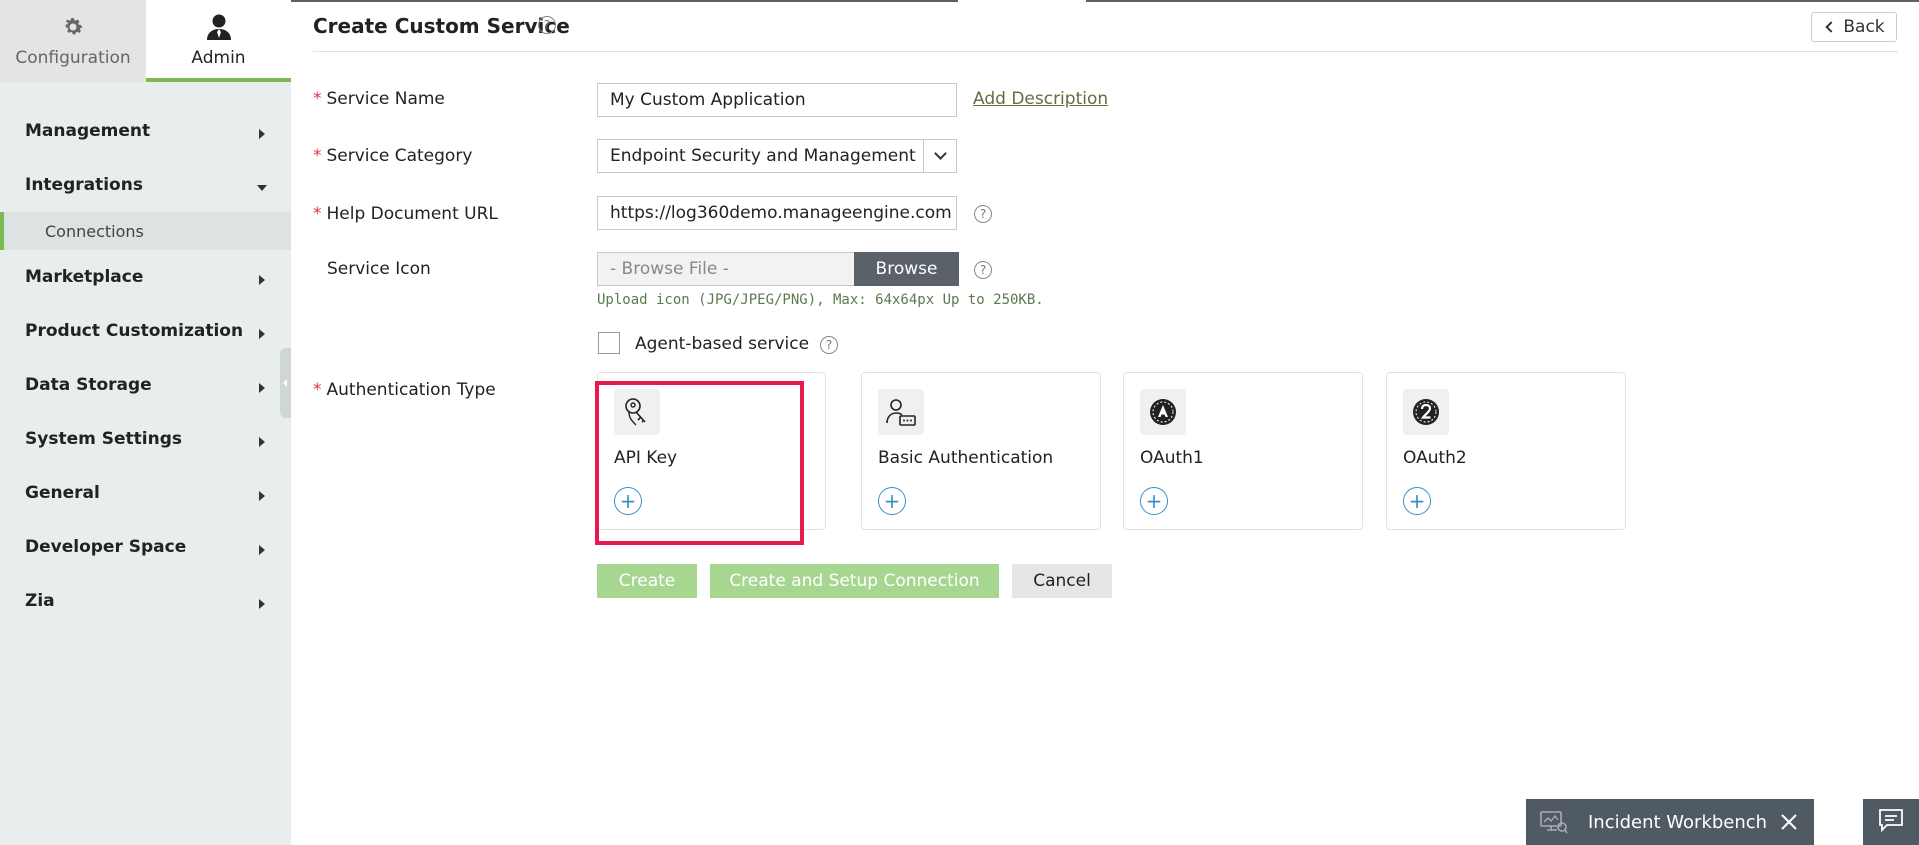 The height and width of the screenshot is (845, 1919). Describe the element at coordinates (763, 156) in the screenshot. I see `service-category-value: Endpoint Security and Management` at that location.